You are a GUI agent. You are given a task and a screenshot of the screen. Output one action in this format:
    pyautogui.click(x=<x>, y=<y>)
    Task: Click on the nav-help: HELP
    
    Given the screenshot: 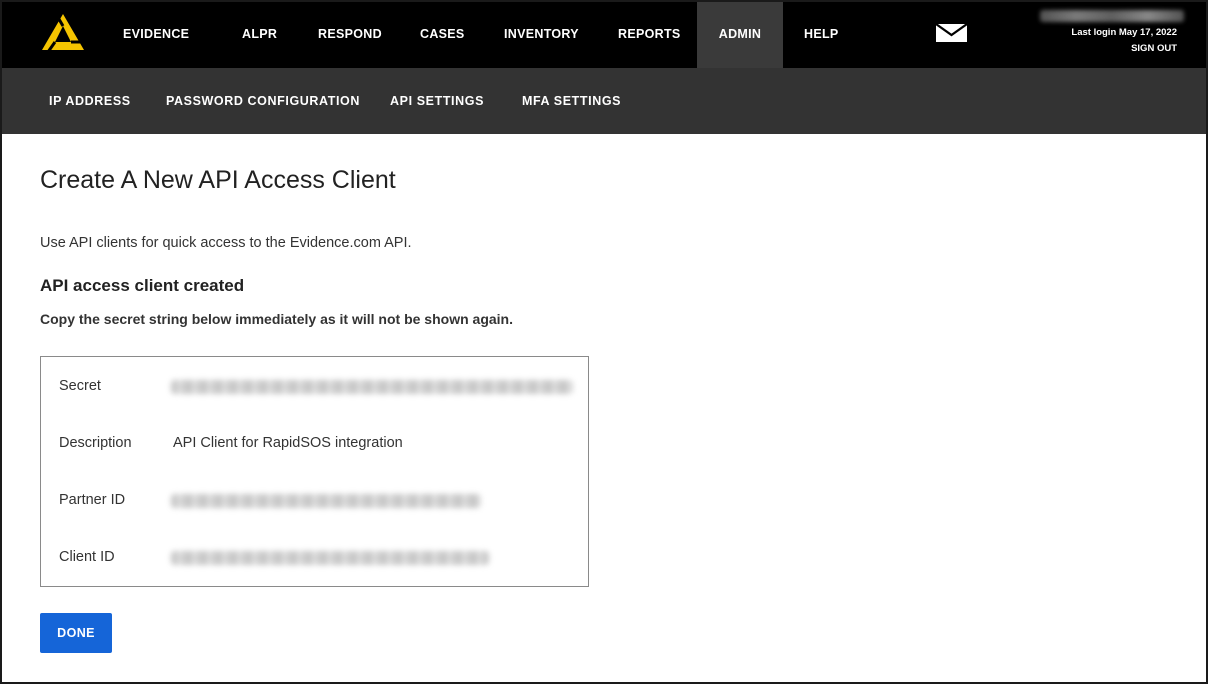 What is the action you would take?
    pyautogui.click(x=821, y=34)
    